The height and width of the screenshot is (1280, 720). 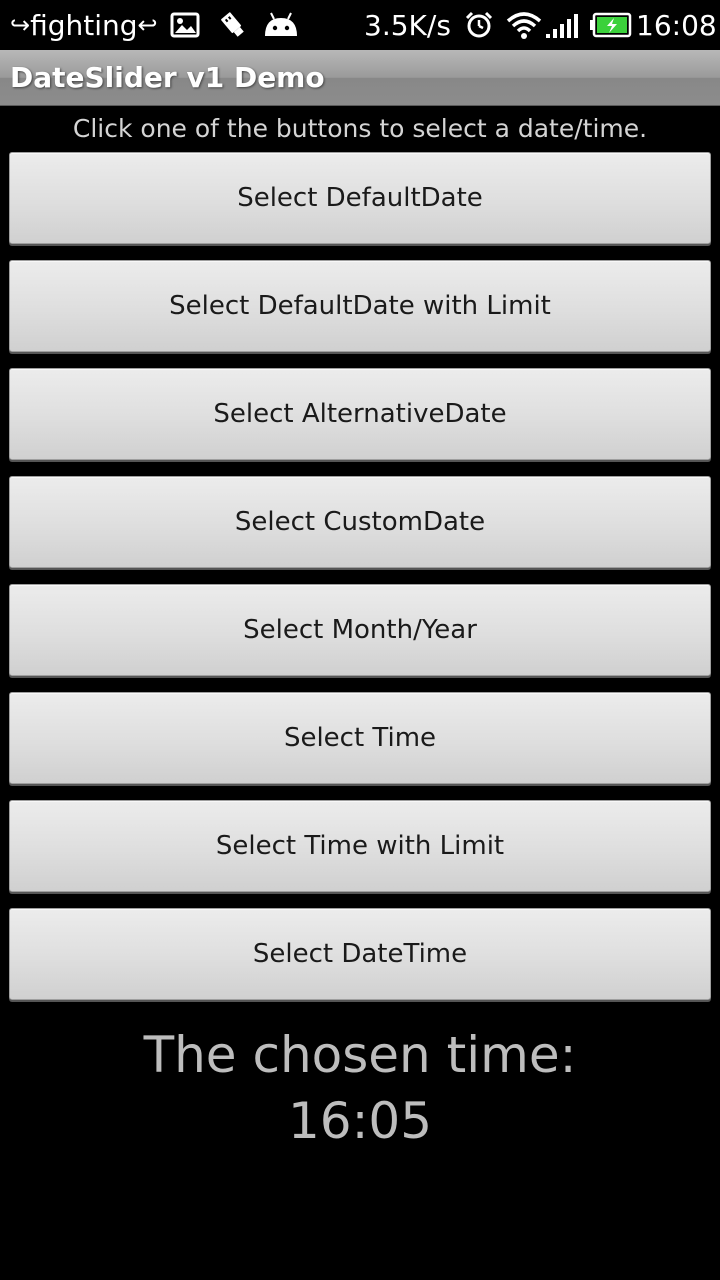 What do you see at coordinates (562, 25) in the screenshot?
I see `signal-icon` at bounding box center [562, 25].